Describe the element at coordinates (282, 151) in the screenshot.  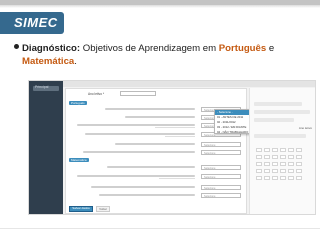
I see `right-panel: Ano letivo` at that location.